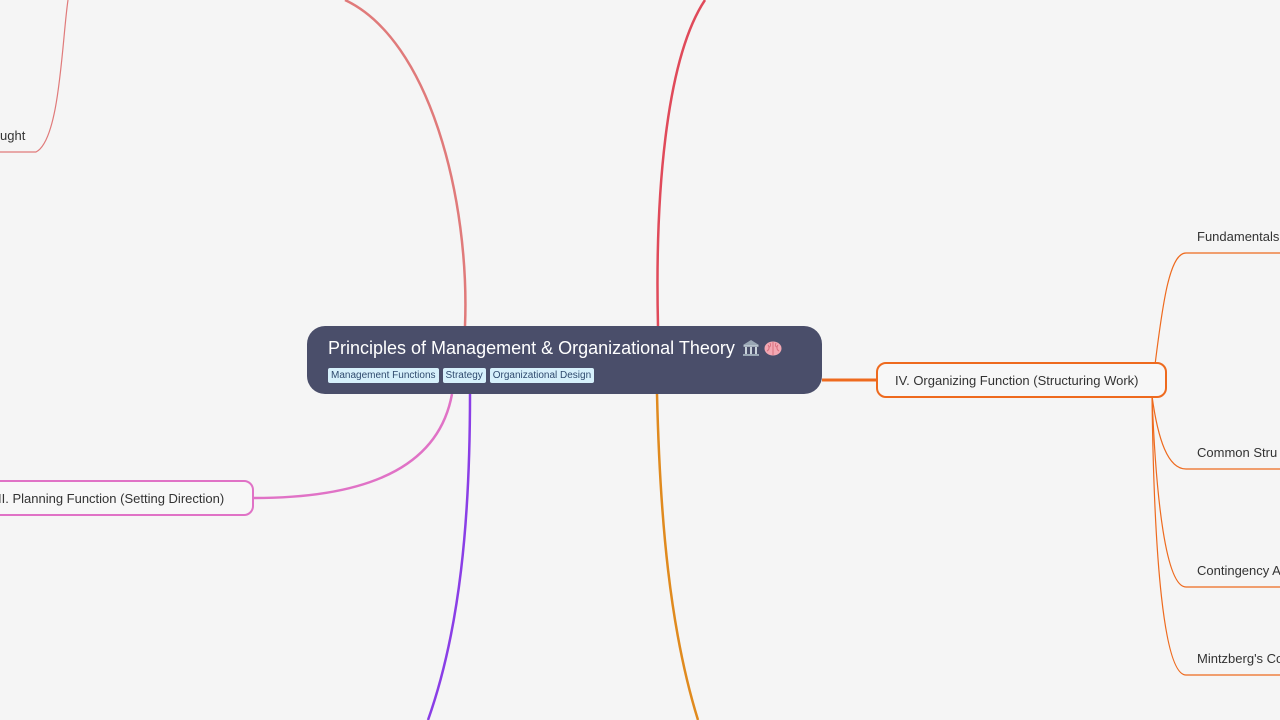  What do you see at coordinates (1217, 309) in the screenshot?
I see `edge-organizing-to-fundamentals` at bounding box center [1217, 309].